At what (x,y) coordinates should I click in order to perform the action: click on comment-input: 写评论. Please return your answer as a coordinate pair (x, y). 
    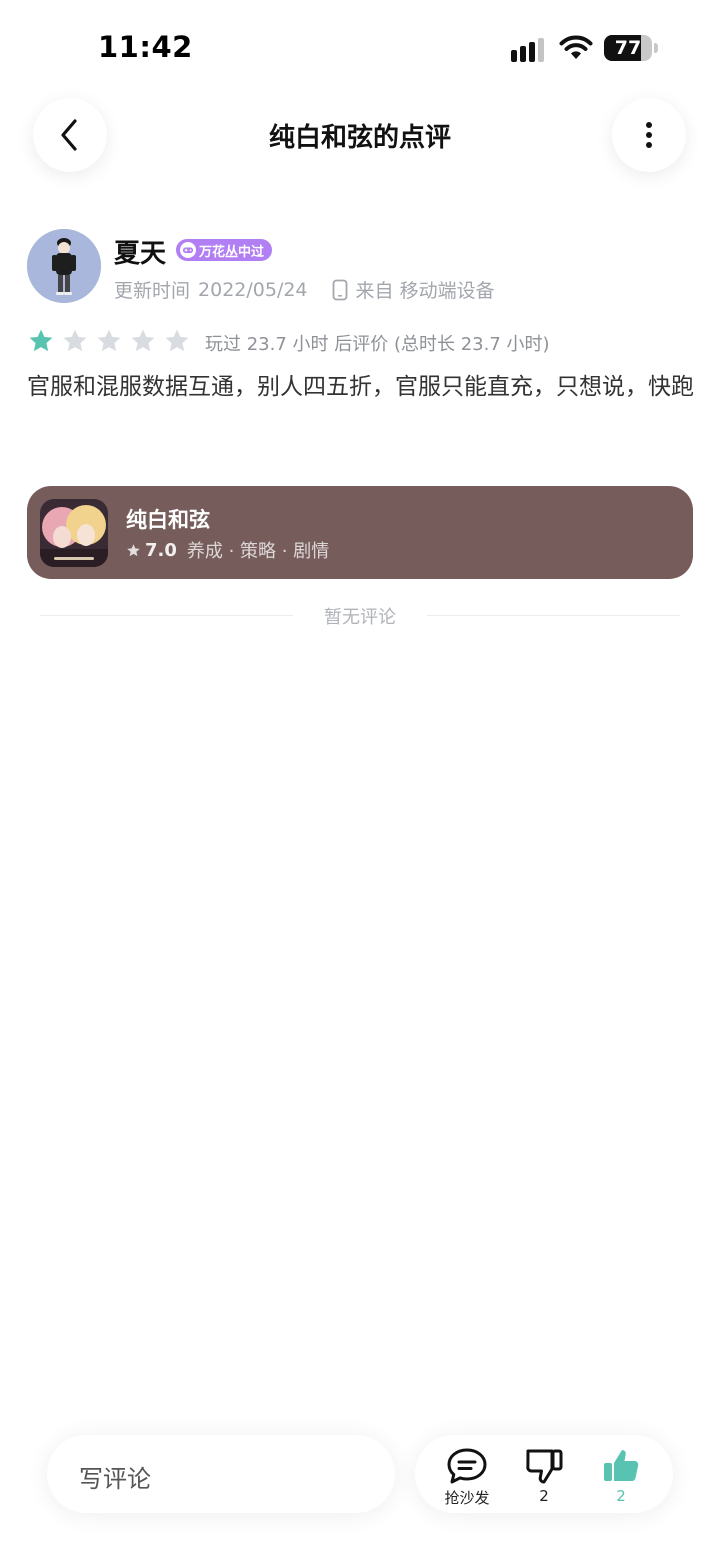
    Looking at the image, I should click on (221, 1474).